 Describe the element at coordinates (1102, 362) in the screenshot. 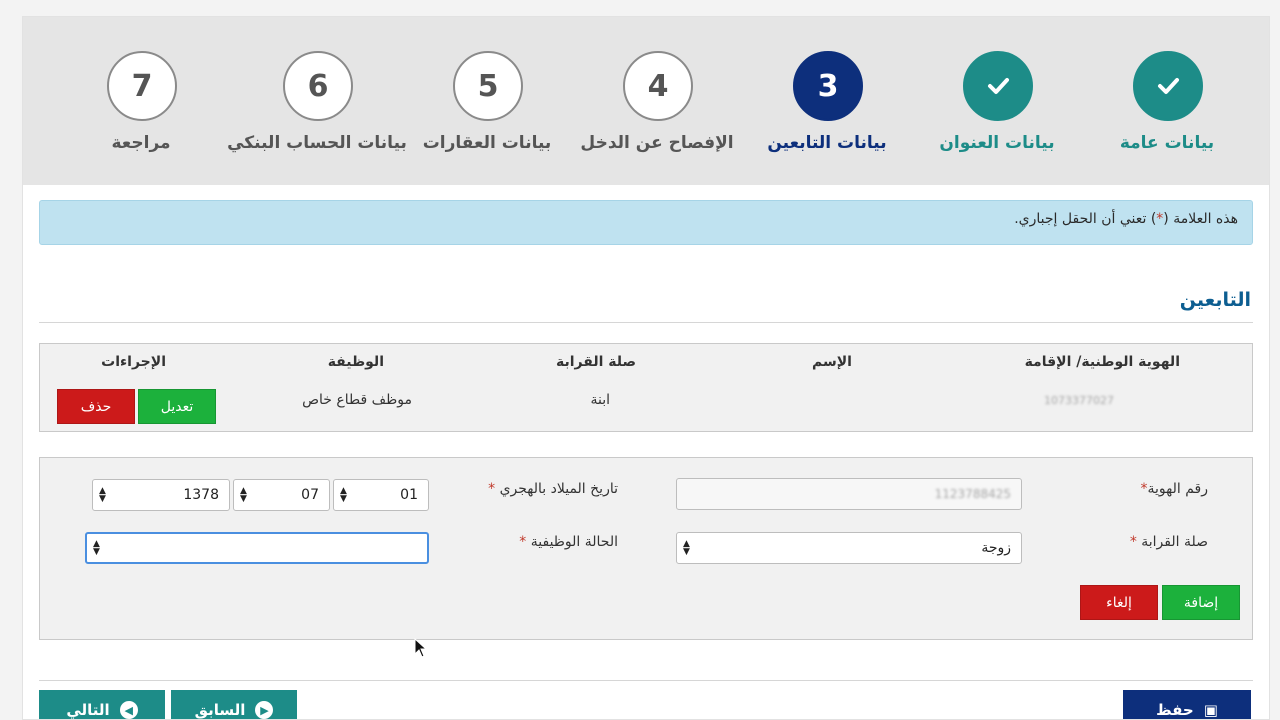

I see `col-header-id: الهوية الوطنية/ الإقامة` at that location.